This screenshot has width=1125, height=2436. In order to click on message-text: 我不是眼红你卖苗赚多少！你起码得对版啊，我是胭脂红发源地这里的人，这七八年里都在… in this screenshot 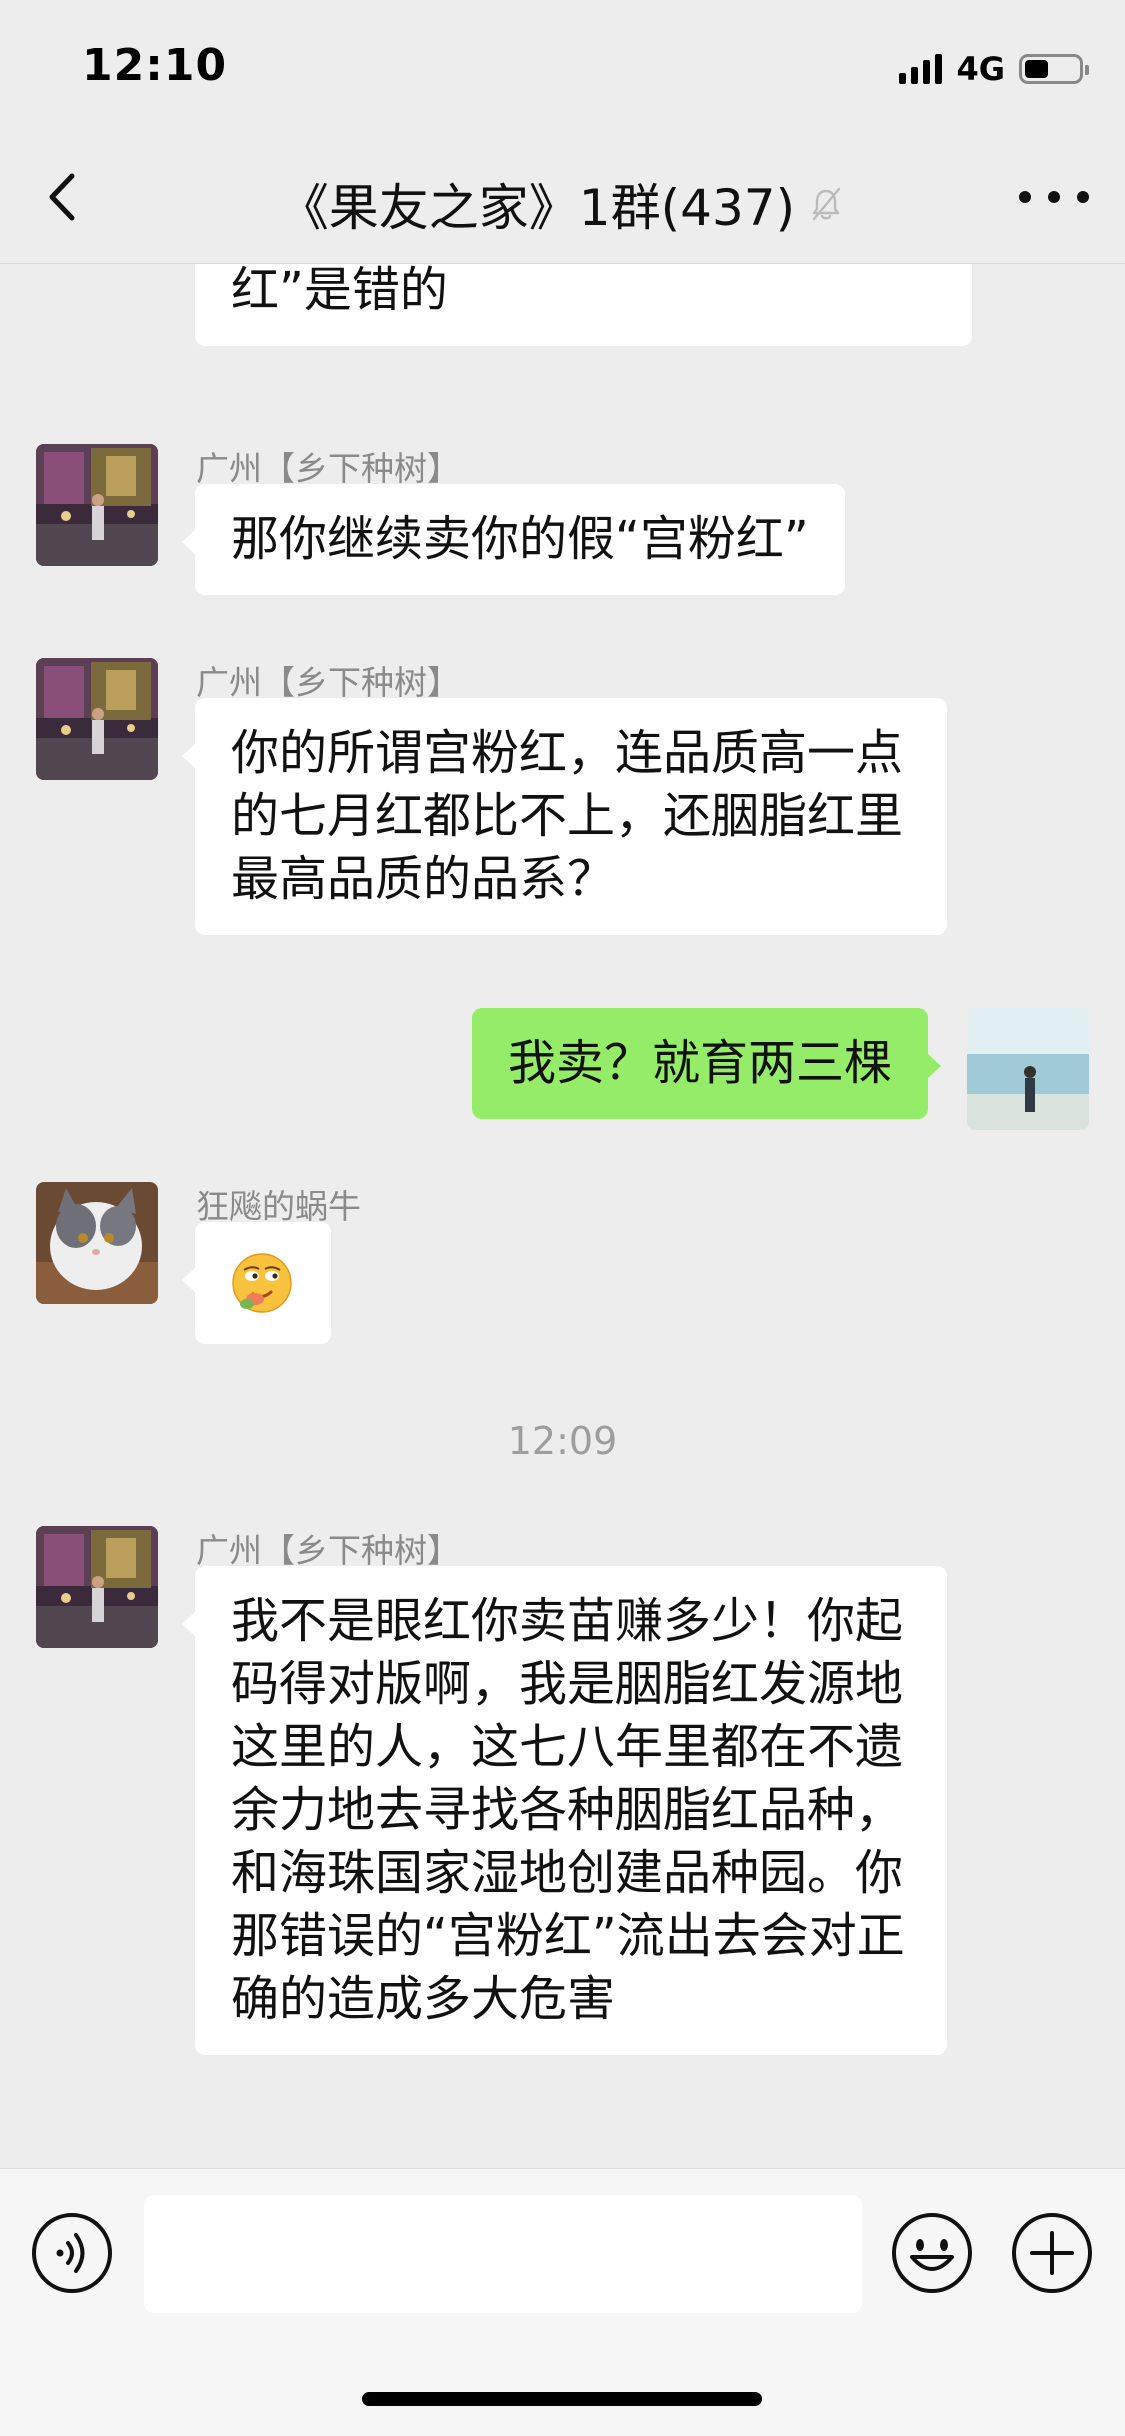, I will do `click(568, 1810)`.